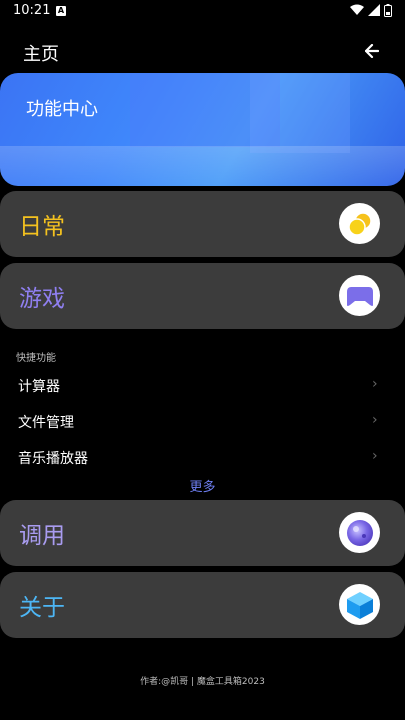 The width and height of the screenshot is (405, 720). I want to click on sim-indicator: A, so click(61, 11).